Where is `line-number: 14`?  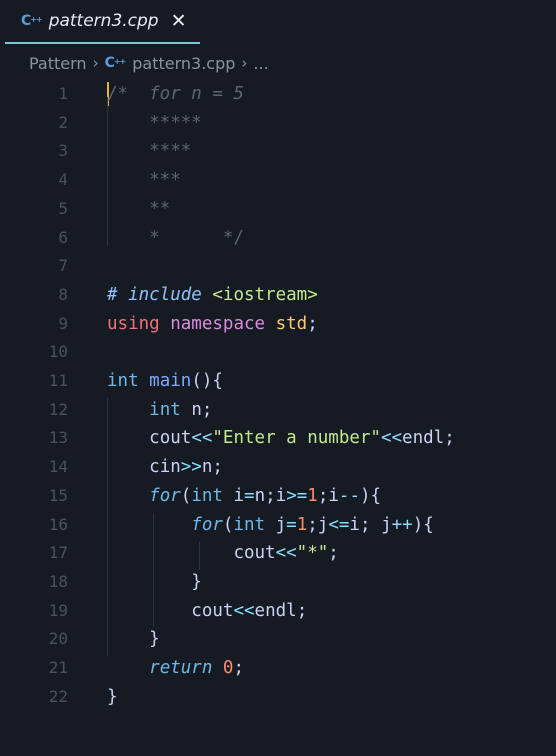
line-number: 14 is located at coordinates (58, 467).